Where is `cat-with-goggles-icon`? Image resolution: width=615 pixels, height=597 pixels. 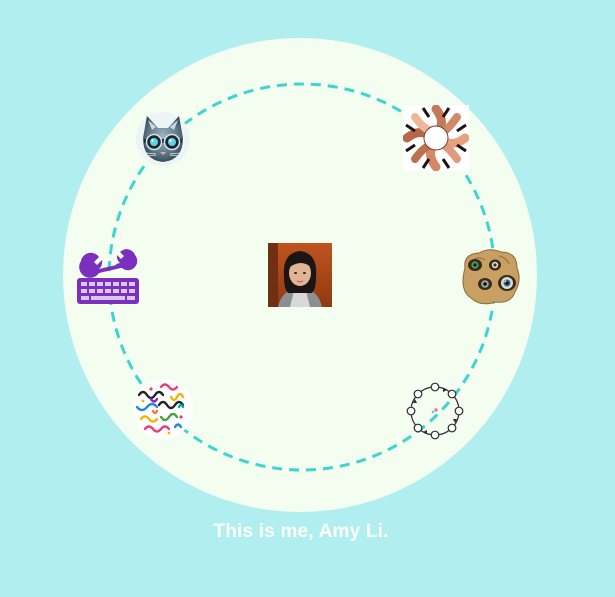 cat-with-goggles-icon is located at coordinates (163, 138).